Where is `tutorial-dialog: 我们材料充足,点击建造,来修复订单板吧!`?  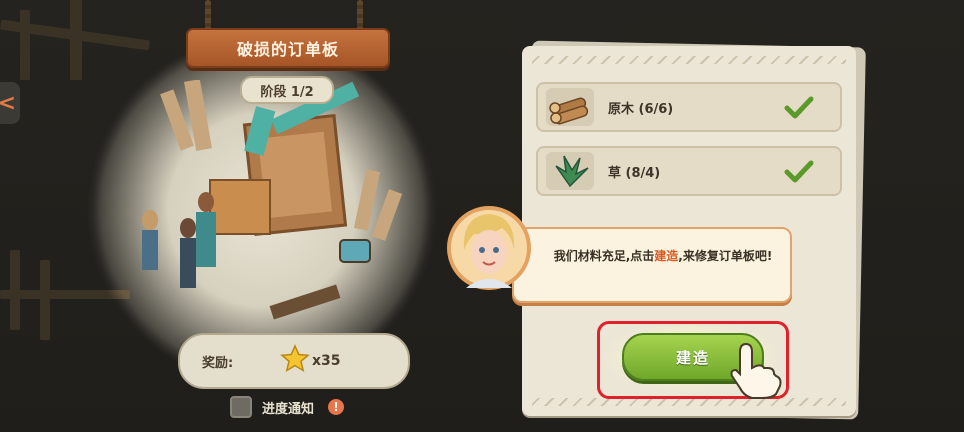 tutorial-dialog: 我们材料充足,点击建造,来修复订单板吧! is located at coordinates (652, 265).